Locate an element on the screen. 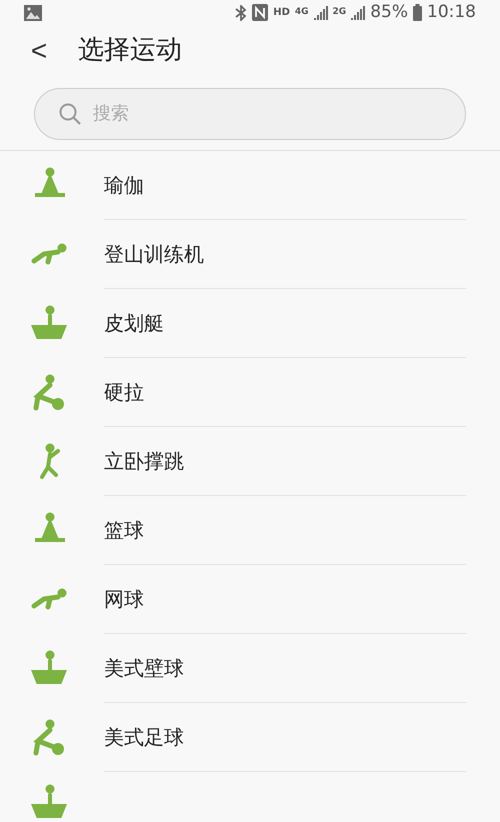 The height and width of the screenshot is (822, 500). bluetooth-icon is located at coordinates (241, 12).